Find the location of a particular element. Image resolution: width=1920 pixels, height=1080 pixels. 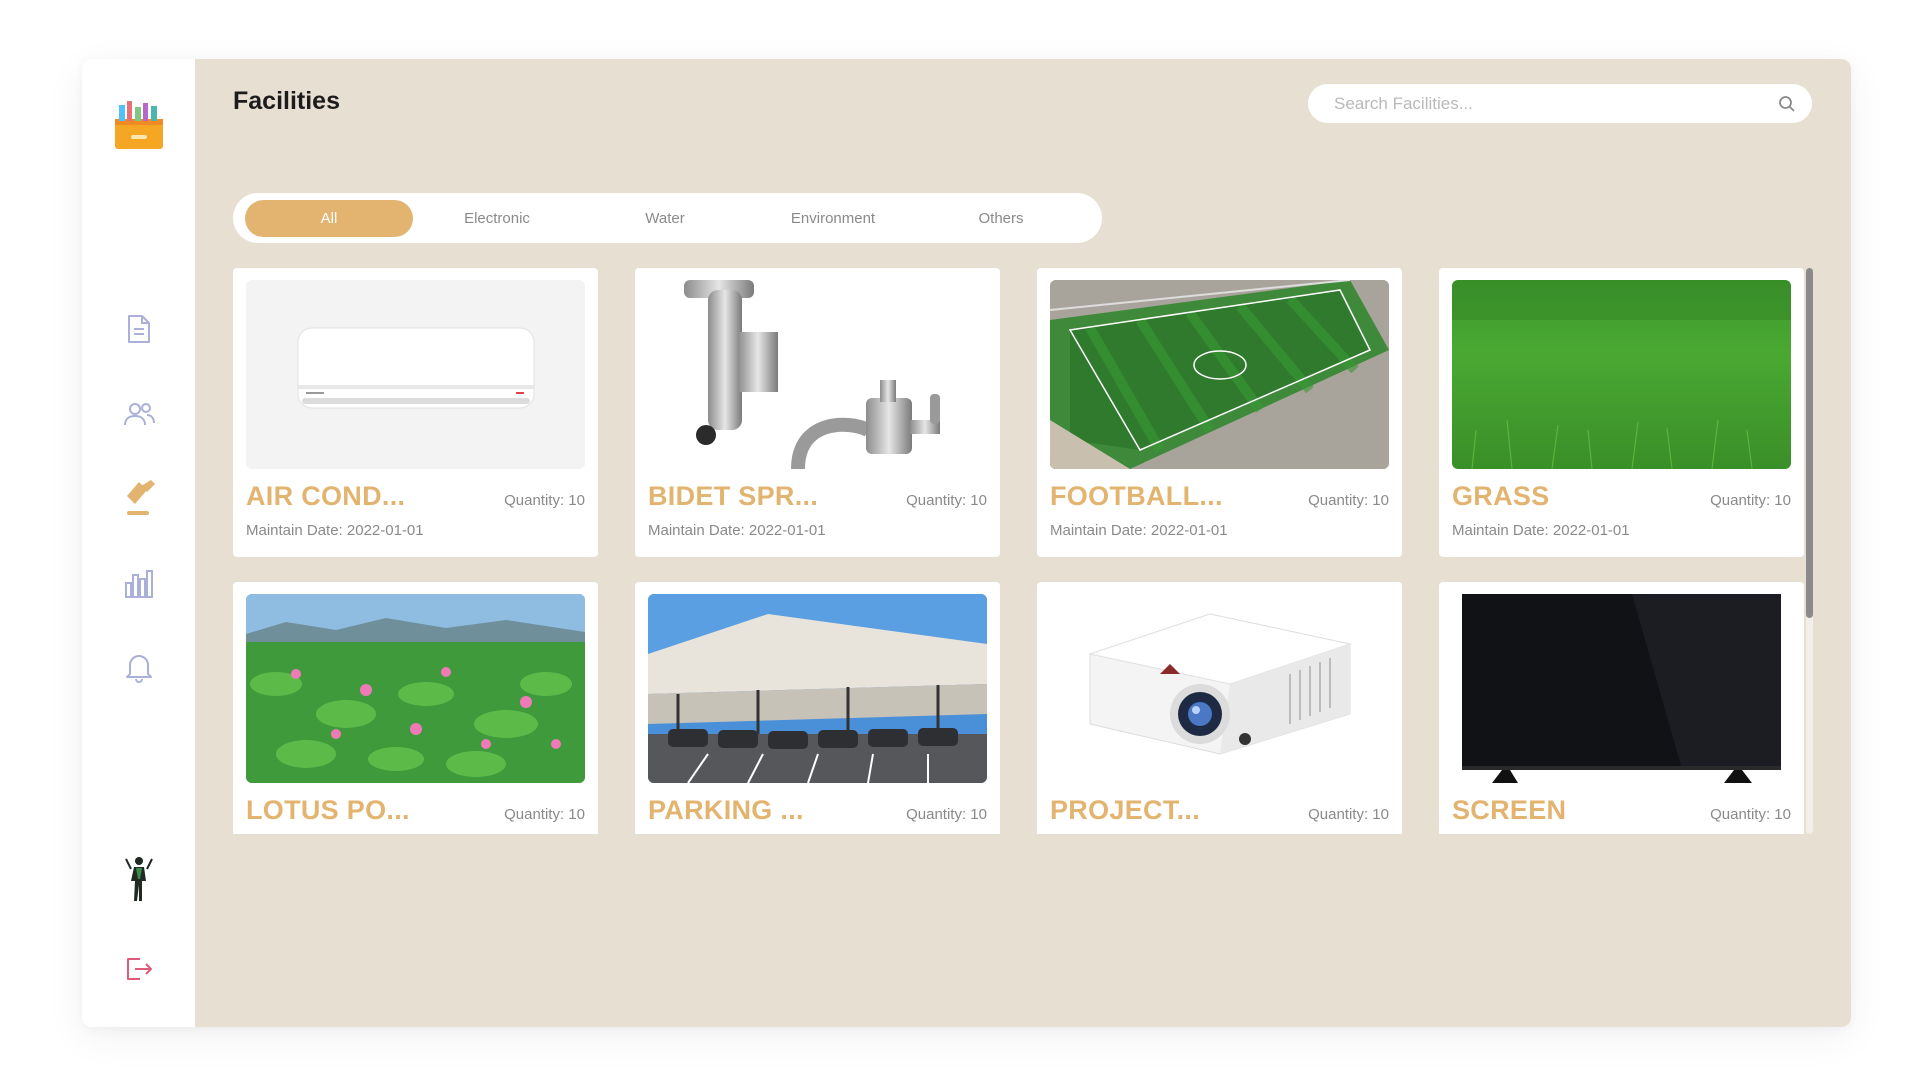

tab-electronic: Electronic is located at coordinates (497, 218).